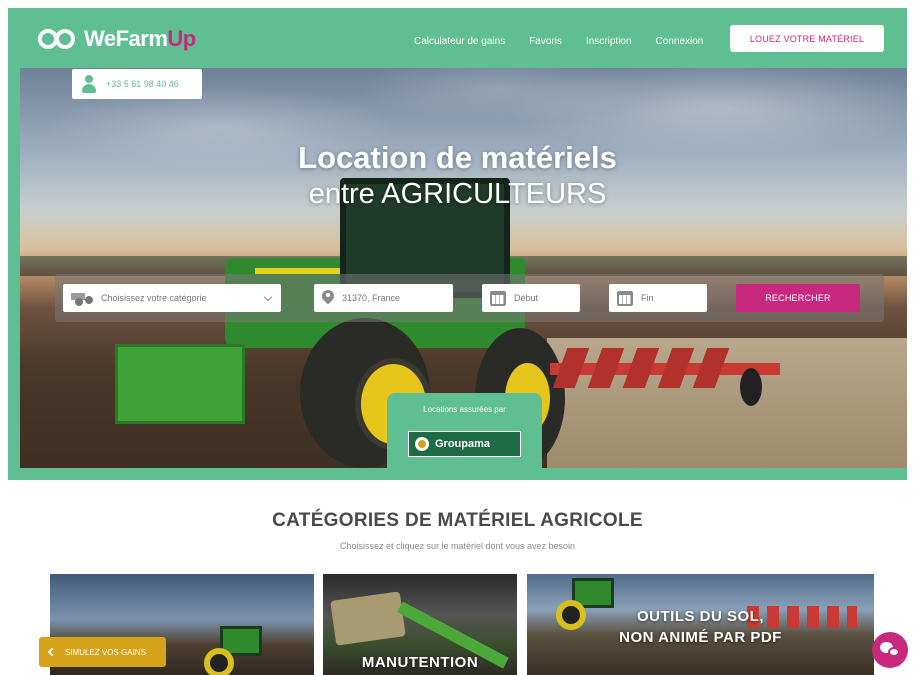 This screenshot has width=915, height=675. Describe the element at coordinates (894, 652) in the screenshot. I see `chat-icon-bubble` at that location.